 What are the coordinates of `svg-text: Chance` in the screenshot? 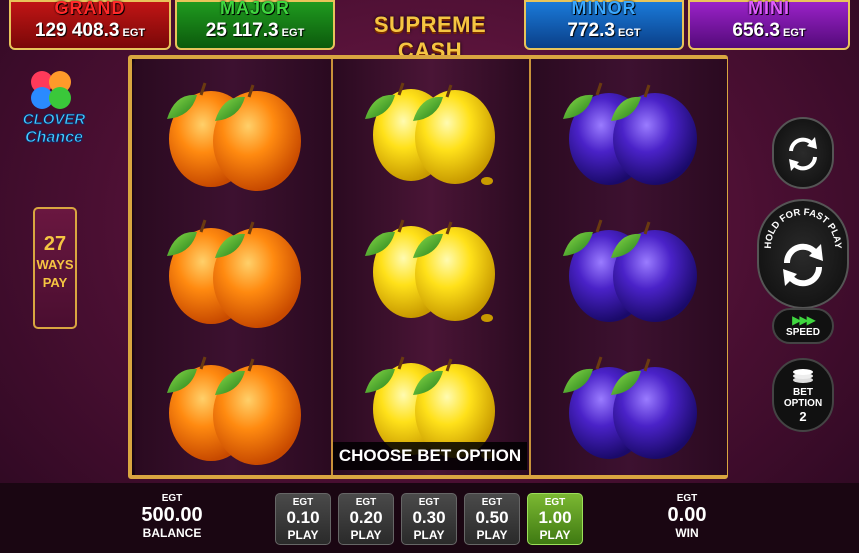 It's located at (54, 137).